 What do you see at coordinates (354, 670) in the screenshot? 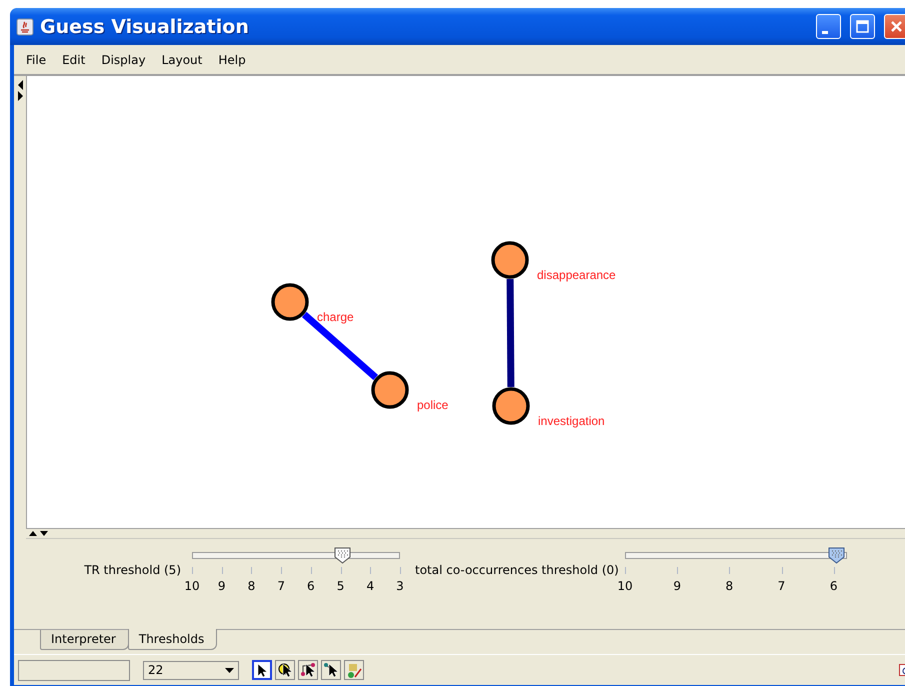
I see `palette-icon` at bounding box center [354, 670].